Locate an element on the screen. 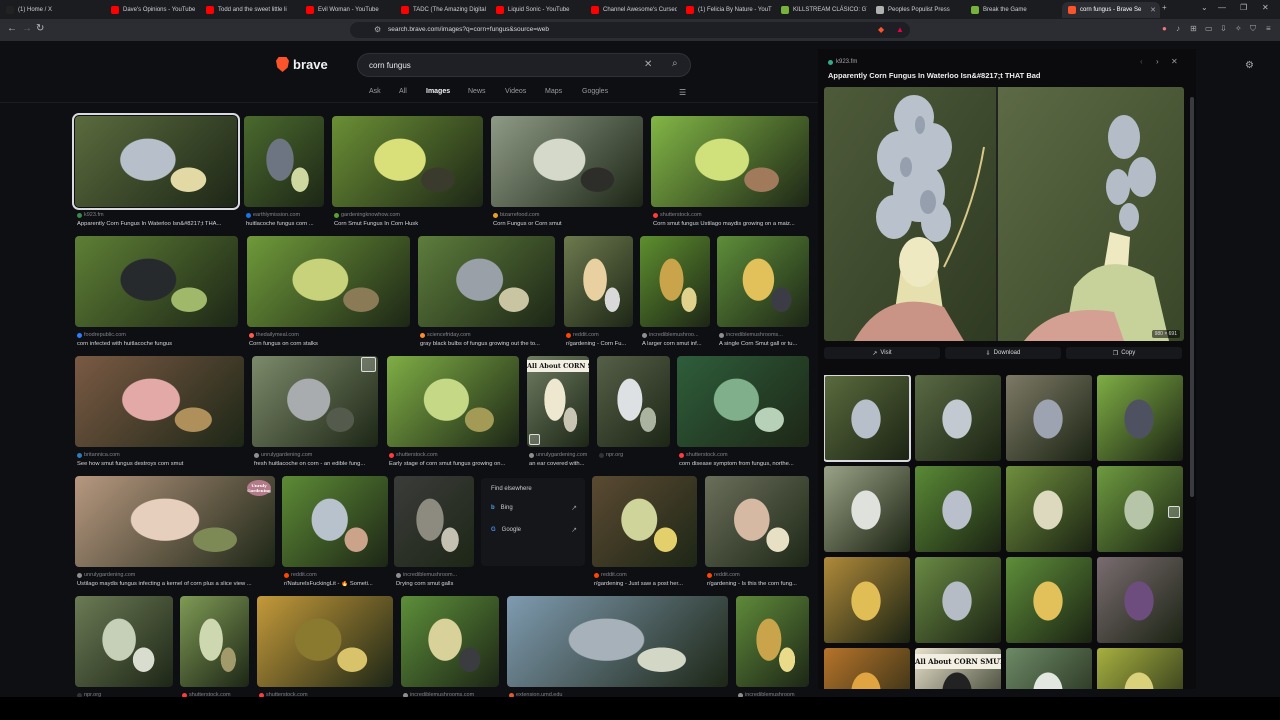 Image resolution: width=1280 pixels, height=720 pixels. visual-search-icon is located at coordinates (1174, 512).